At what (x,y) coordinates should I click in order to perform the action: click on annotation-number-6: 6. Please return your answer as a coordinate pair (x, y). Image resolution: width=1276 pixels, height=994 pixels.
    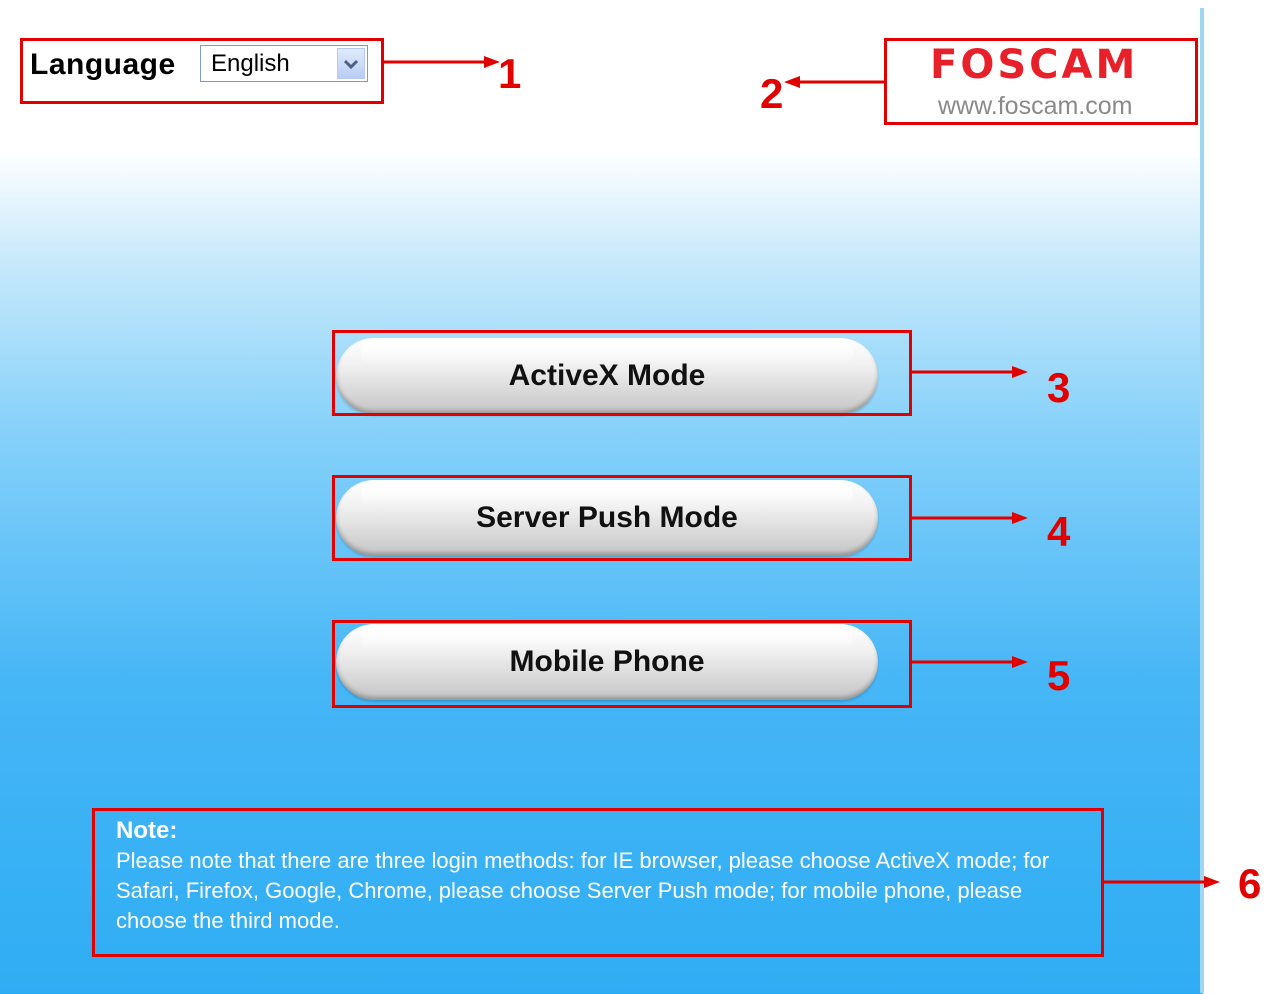
    Looking at the image, I should click on (1250, 883).